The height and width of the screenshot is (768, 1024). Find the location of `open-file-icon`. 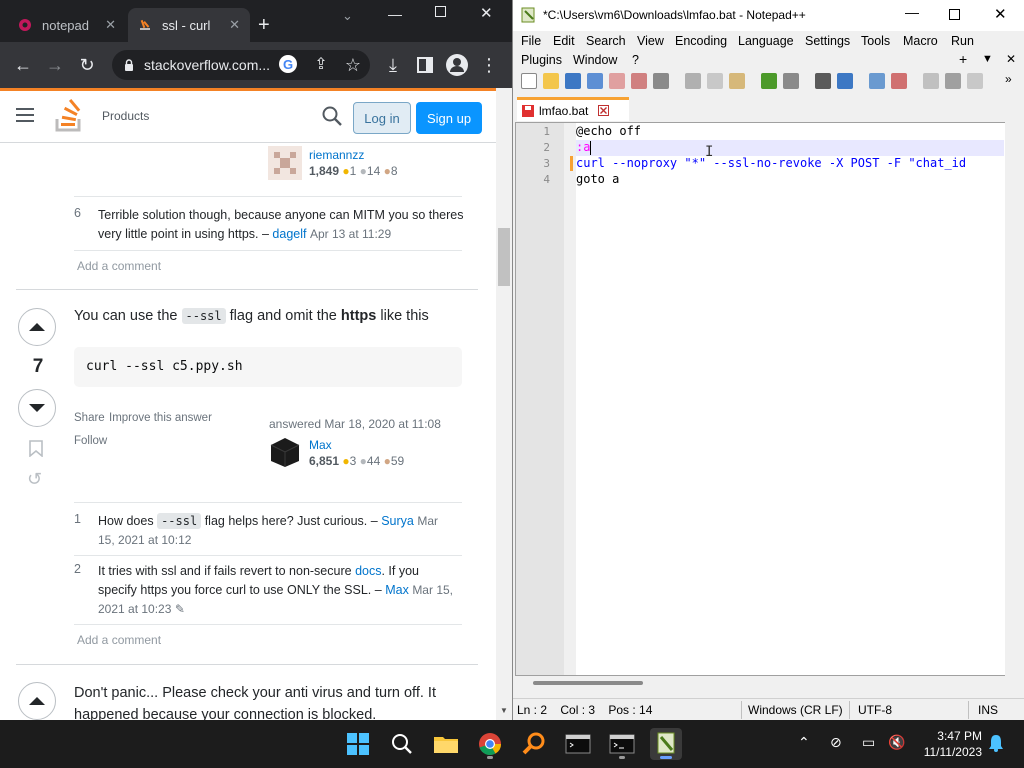

open-file-icon is located at coordinates (551, 81).